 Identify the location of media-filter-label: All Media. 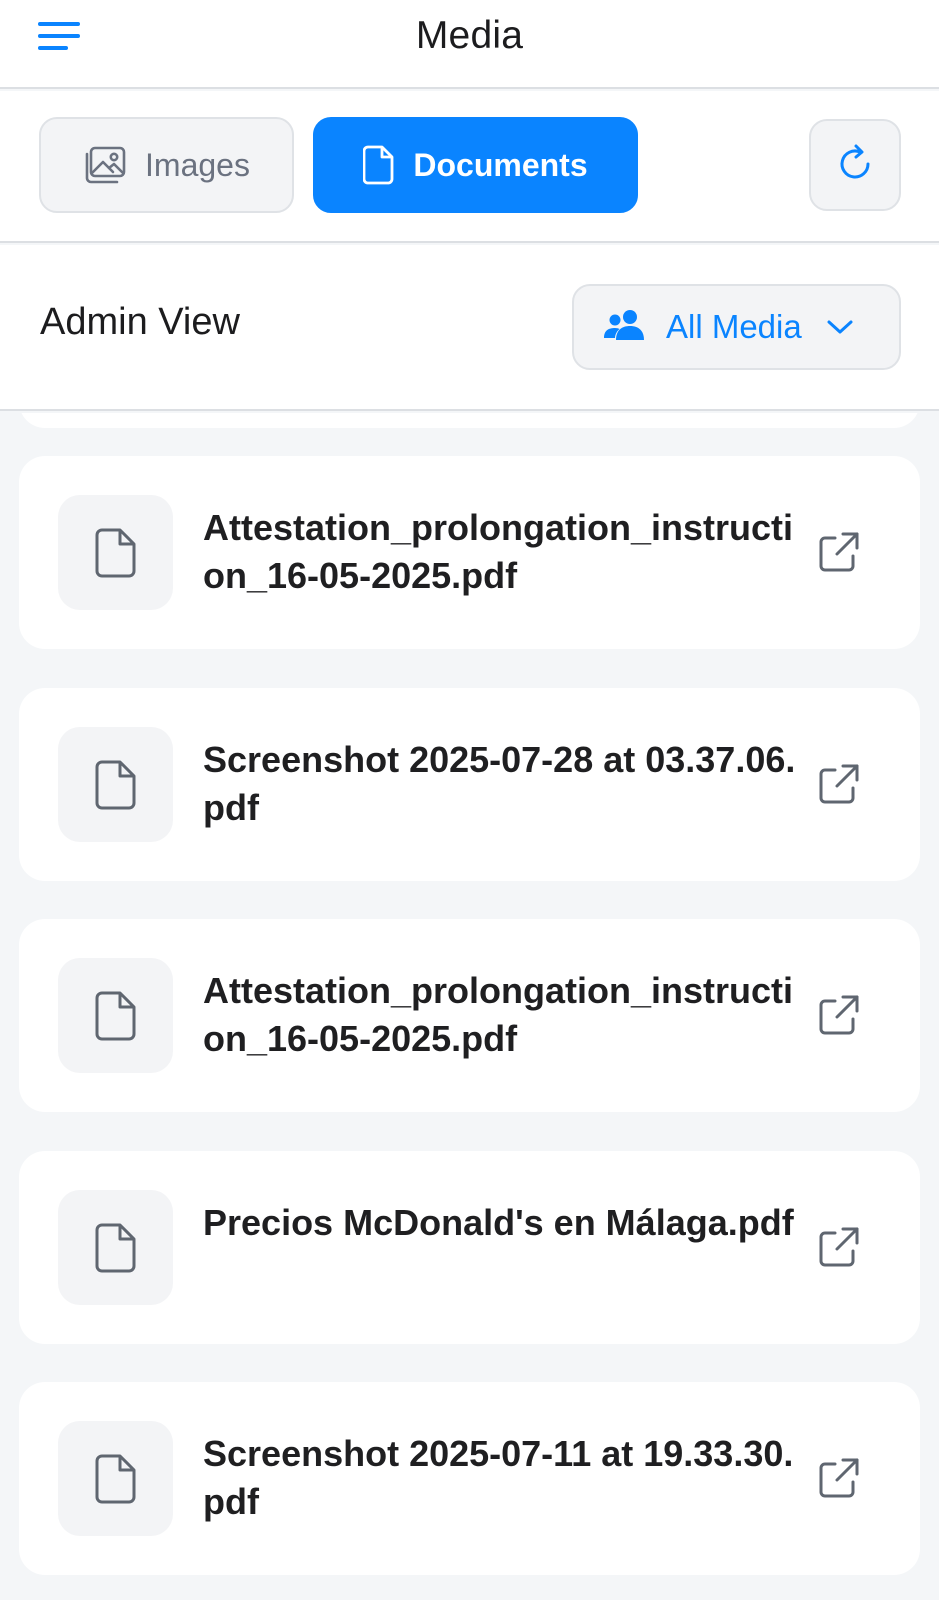
(734, 326).